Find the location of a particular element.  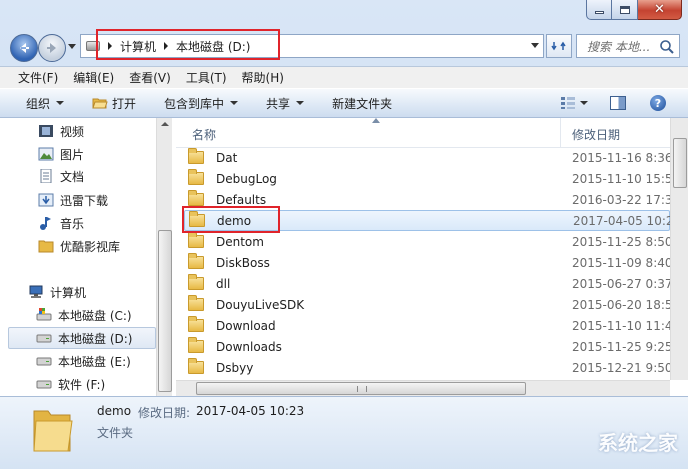

table-row: Downloads 2015-11-25 9:25 is located at coordinates (427, 346).